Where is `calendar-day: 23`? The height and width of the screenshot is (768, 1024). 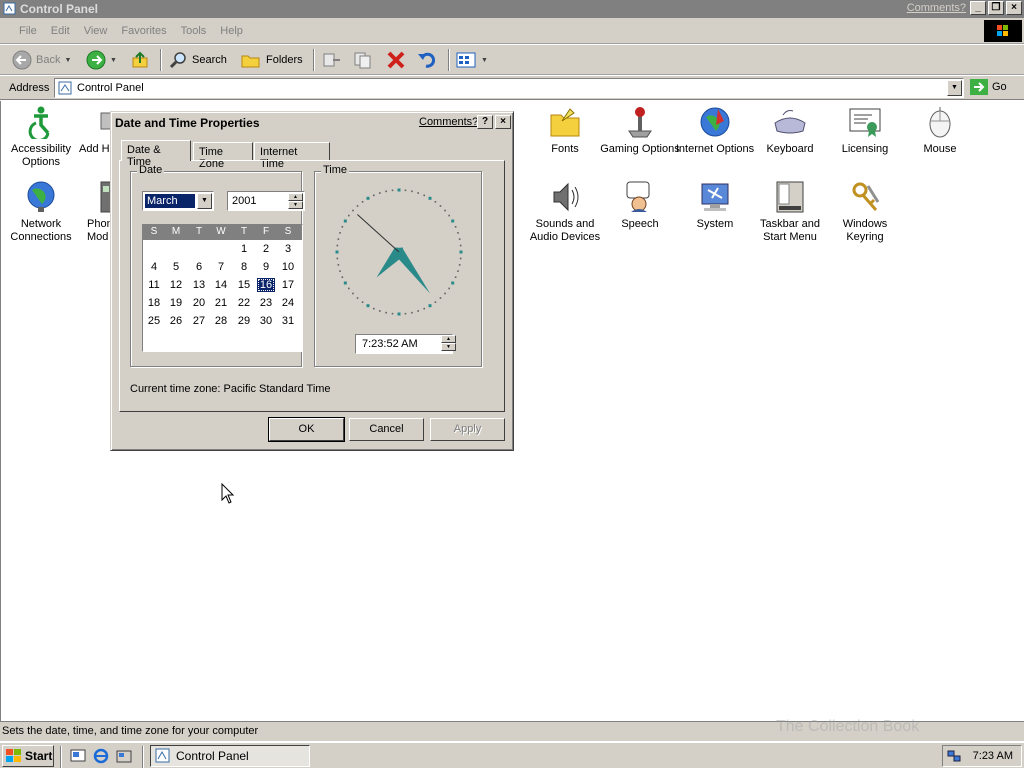 calendar-day: 23 is located at coordinates (266, 303).